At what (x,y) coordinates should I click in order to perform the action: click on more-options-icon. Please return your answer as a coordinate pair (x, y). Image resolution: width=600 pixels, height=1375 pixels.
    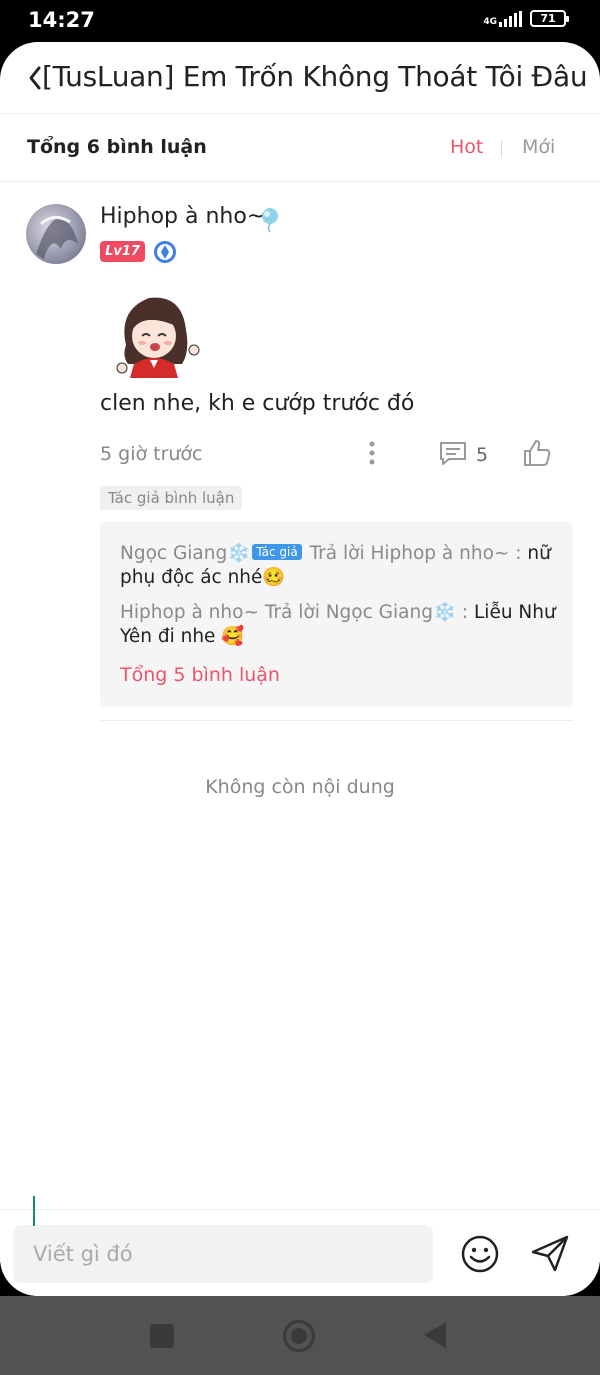
    Looking at the image, I should click on (372, 453).